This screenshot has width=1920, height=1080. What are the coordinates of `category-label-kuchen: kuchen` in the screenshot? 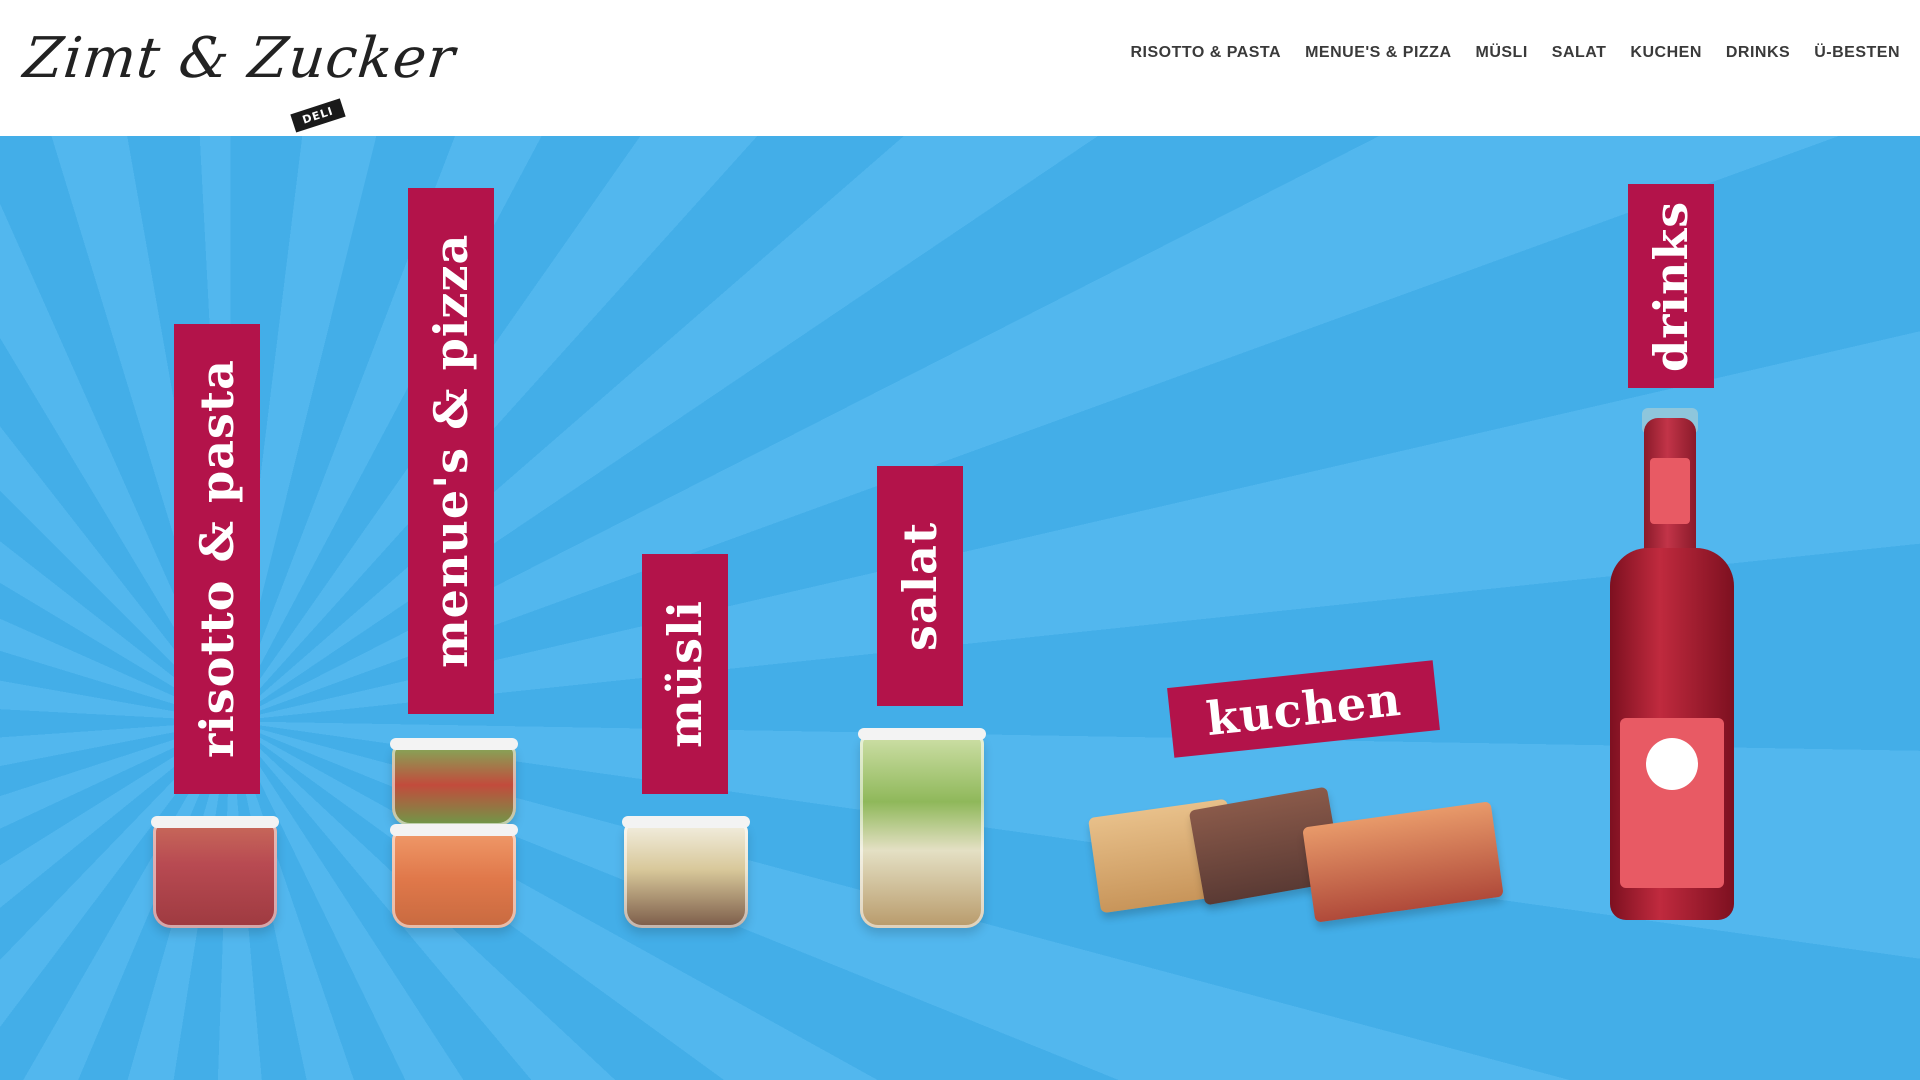 It's located at (1304, 709).